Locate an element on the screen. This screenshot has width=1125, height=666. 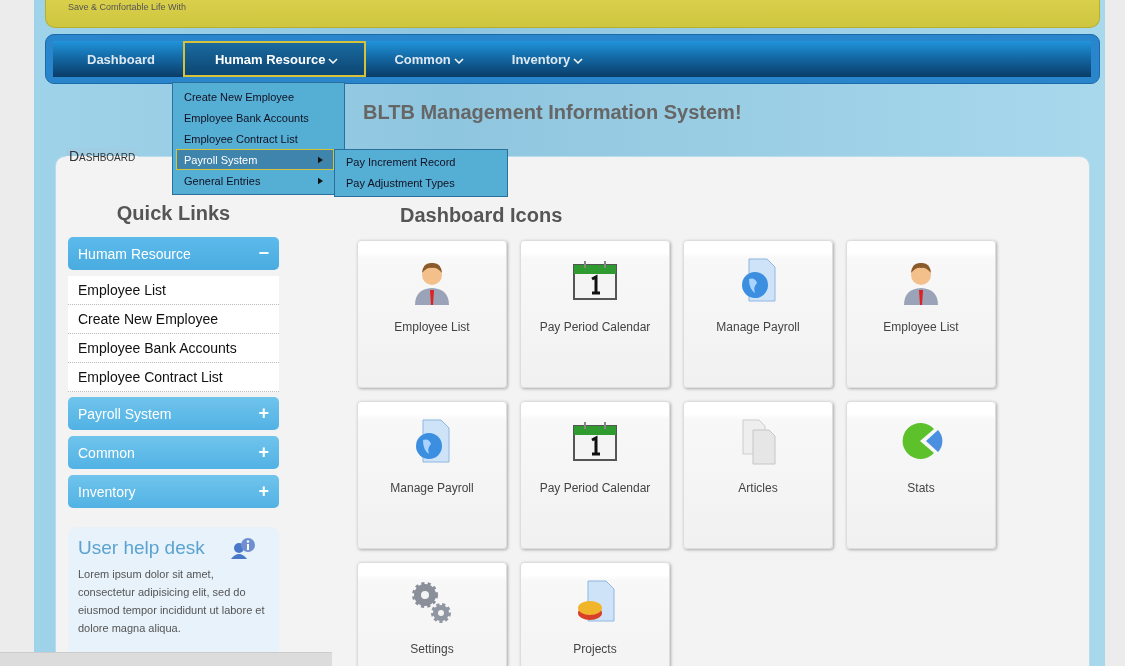
nav-item: Humam Resource is located at coordinates (274, 59).